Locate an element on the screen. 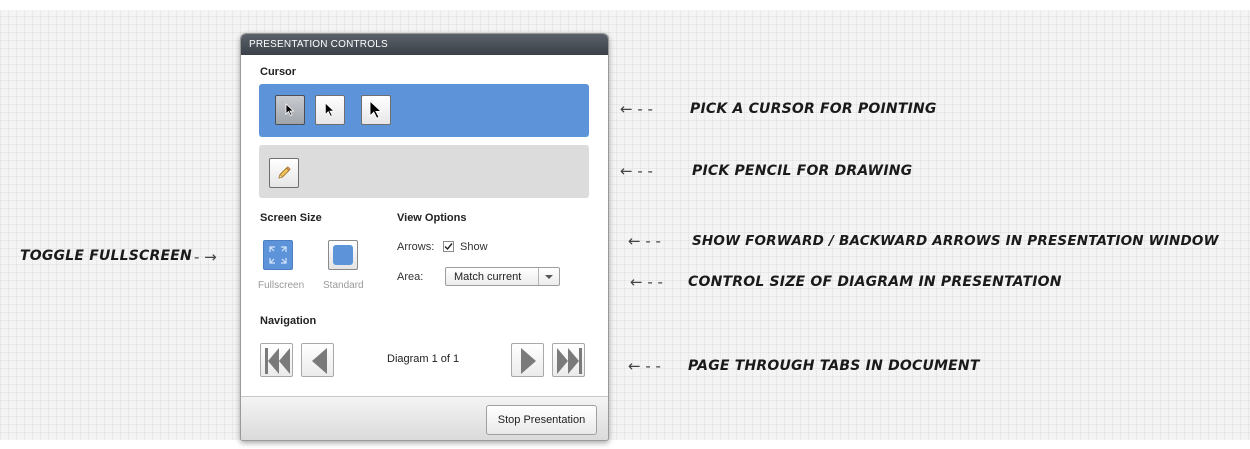  fullscreen-label: Fullscreen is located at coordinates (281, 285).